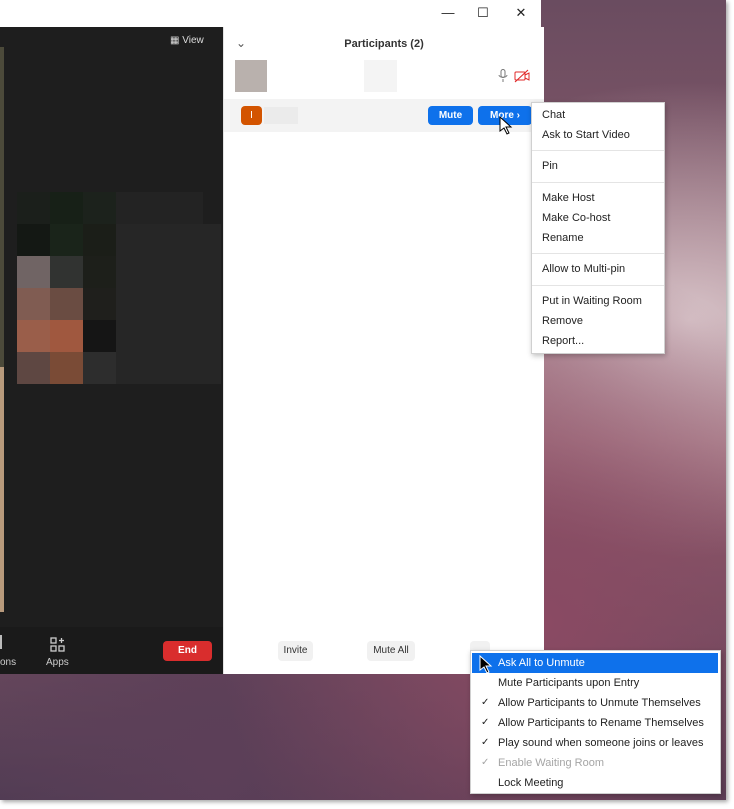 Image resolution: width=734 pixels, height=809 pixels. Describe the element at coordinates (503, 76) in the screenshot. I see `microphone-icon` at that location.